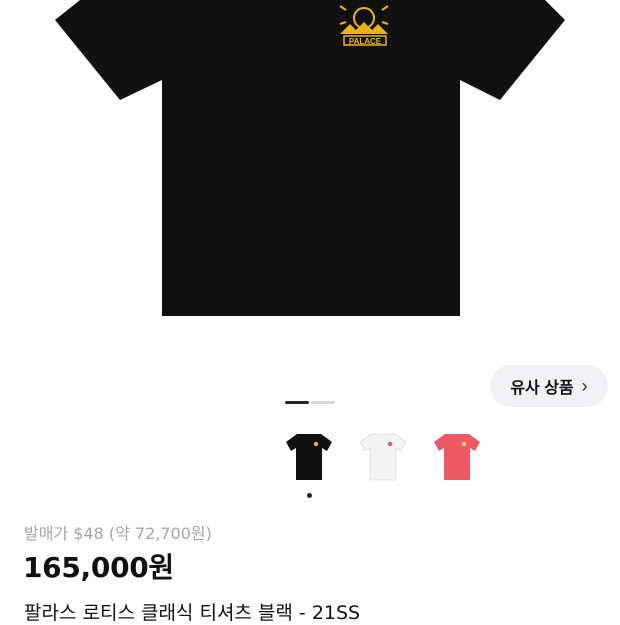 Image resolution: width=620 pixels, height=625 pixels. What do you see at coordinates (192, 613) in the screenshot?
I see `product-title: 팔라스 로티스 클래식 티셔츠 블랙 - 21SS` at bounding box center [192, 613].